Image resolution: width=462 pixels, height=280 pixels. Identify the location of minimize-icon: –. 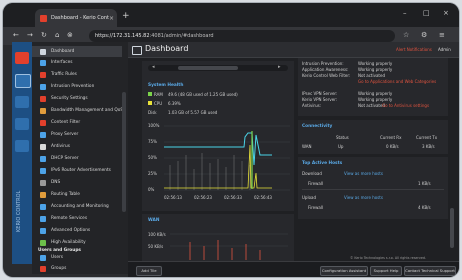
(405, 13).